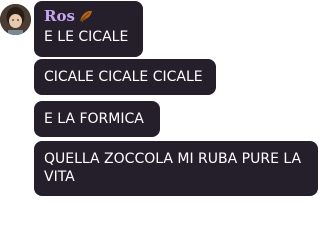  I want to click on message-text: E LA FORMICA, so click(94, 119).